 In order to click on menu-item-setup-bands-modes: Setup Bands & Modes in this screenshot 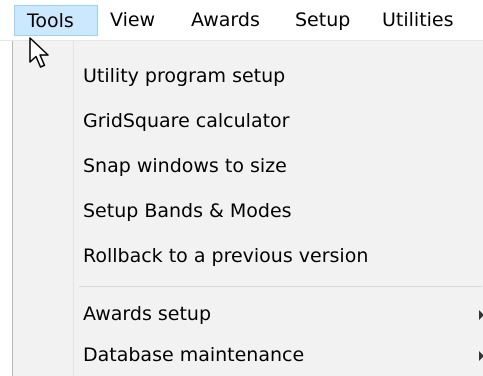, I will do `click(248, 211)`.